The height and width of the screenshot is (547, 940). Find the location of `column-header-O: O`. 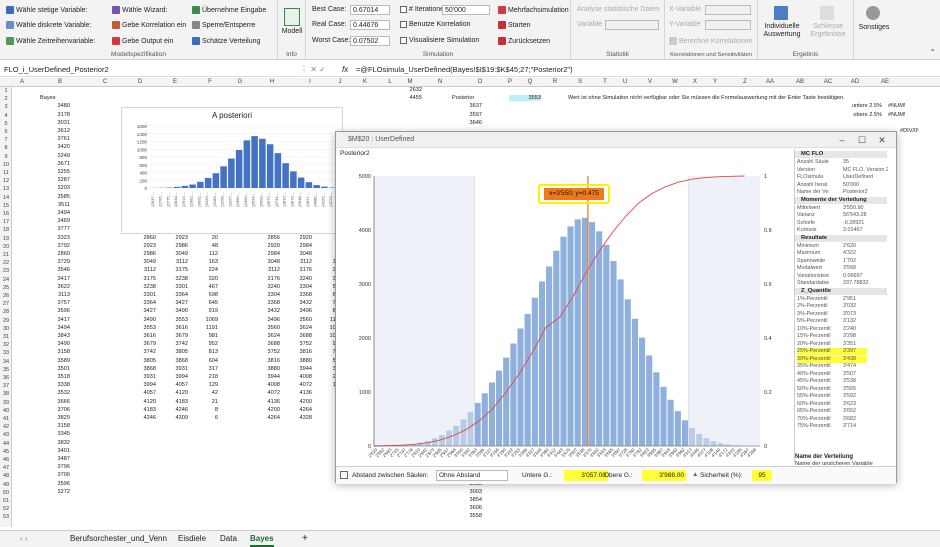

column-header-O: O is located at coordinates (480, 82).